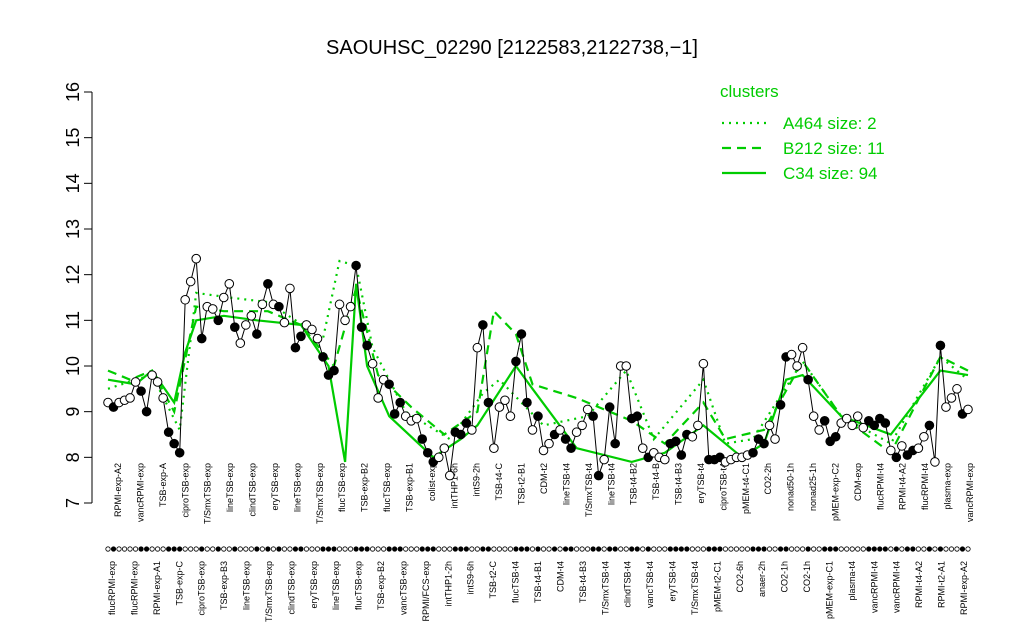  Describe the element at coordinates (202, 588) in the screenshot. I see `x-tick-label: ciproTSB-exp` at that location.